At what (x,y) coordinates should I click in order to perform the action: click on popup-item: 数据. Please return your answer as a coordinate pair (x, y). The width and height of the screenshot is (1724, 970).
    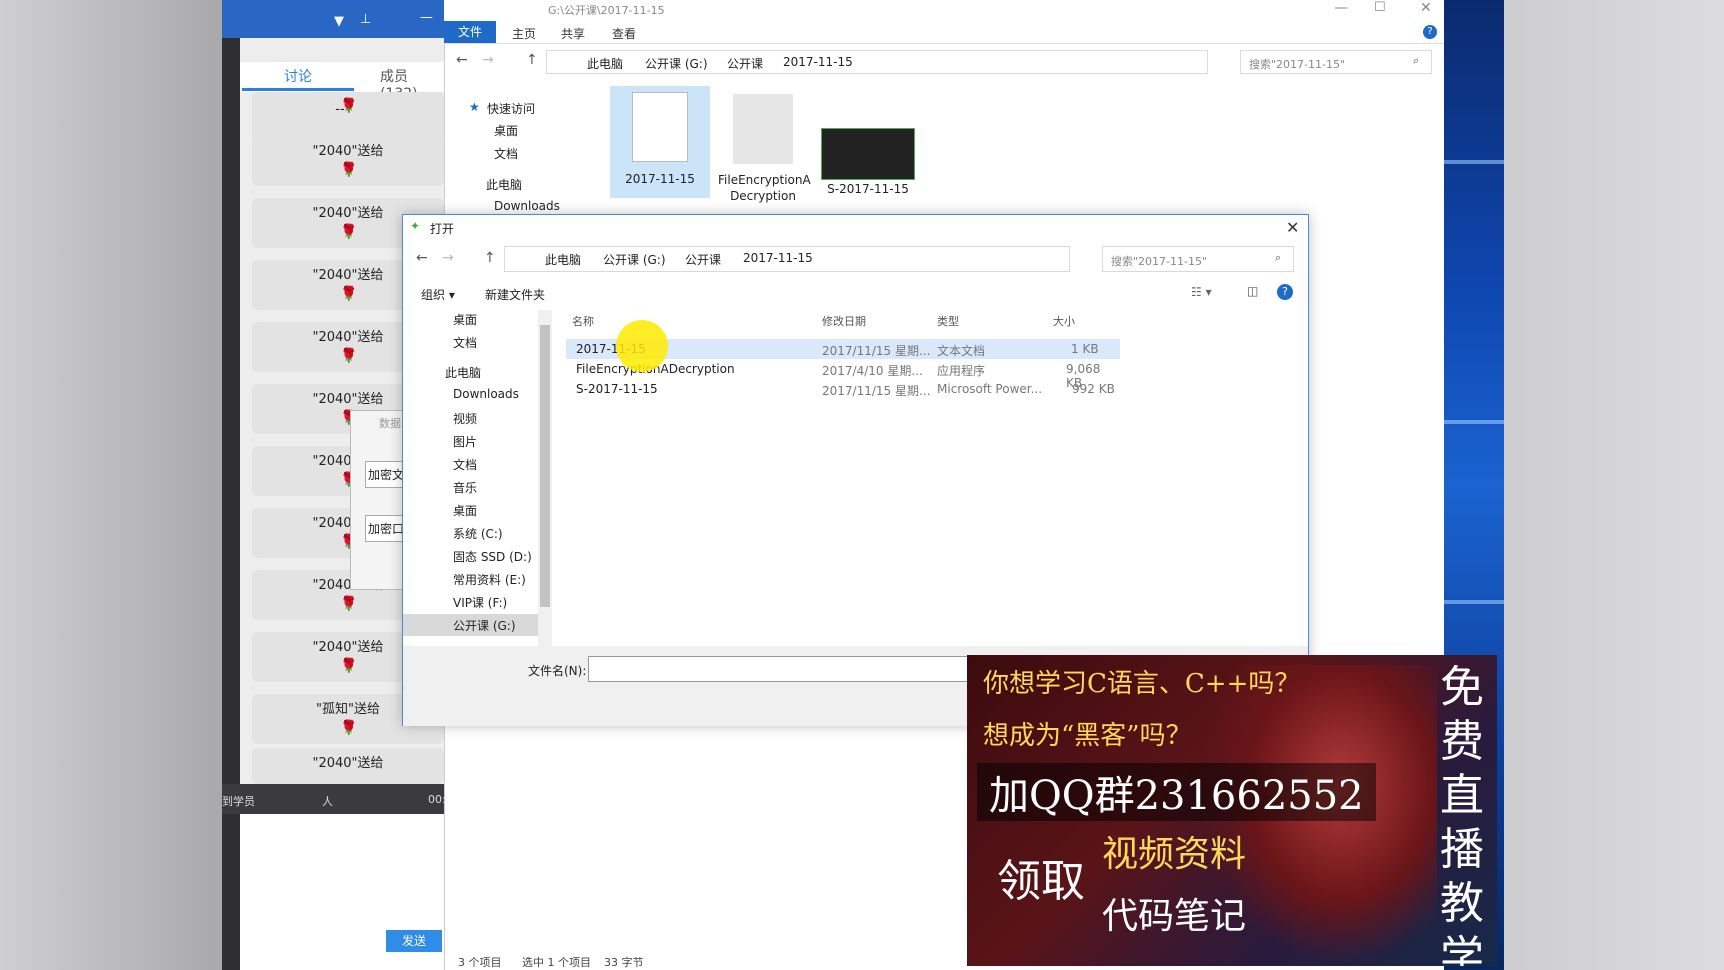
    Looking at the image, I should click on (390, 423).